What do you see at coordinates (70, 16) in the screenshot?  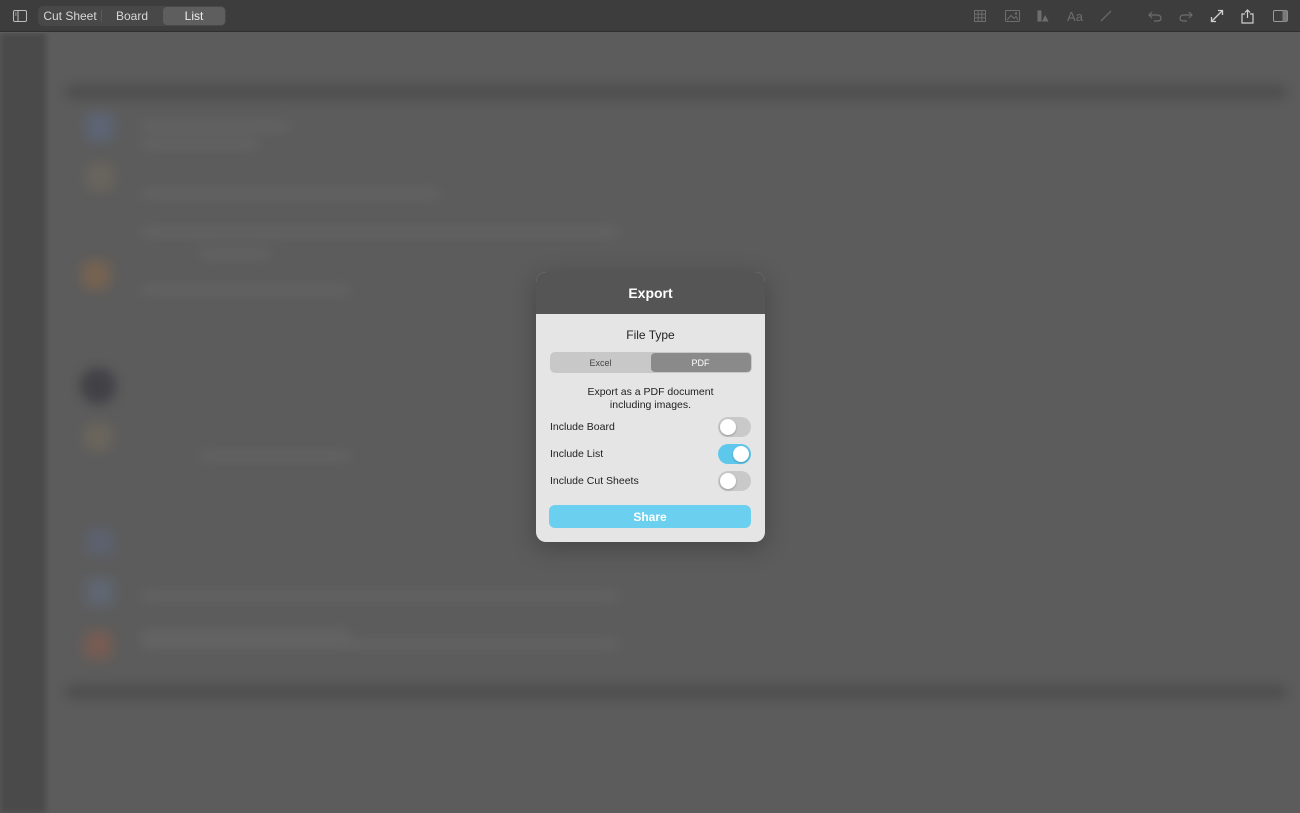 I see `tab-cut-sheet: Cut Sheet` at bounding box center [70, 16].